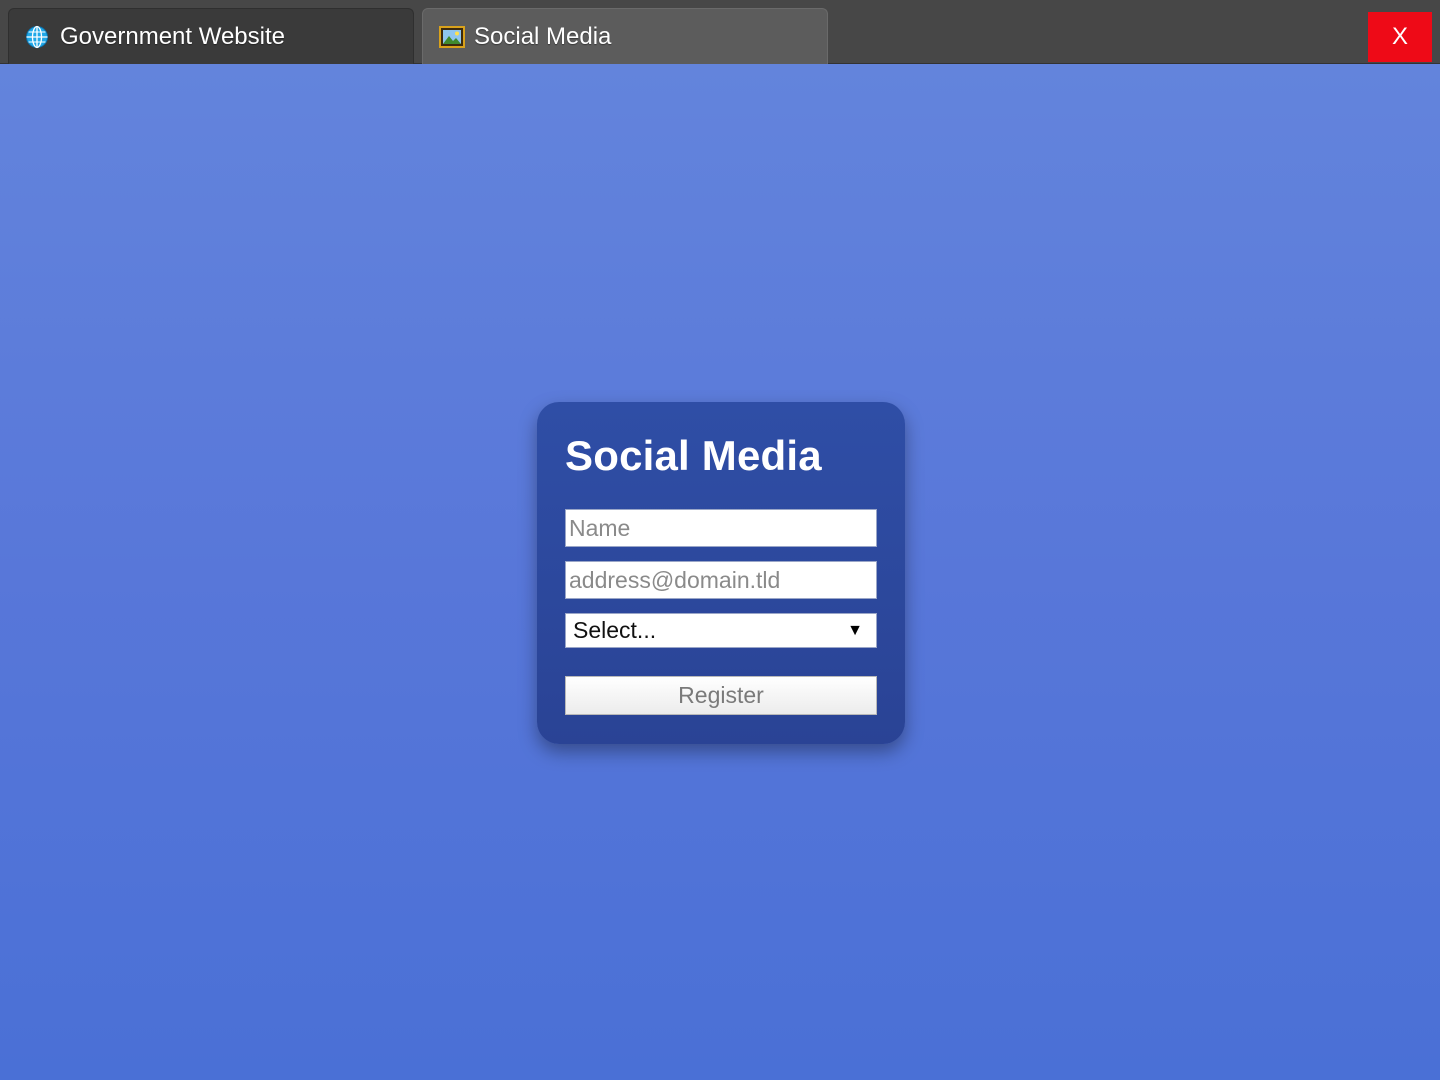  I want to click on tab-label: Social Media, so click(543, 36).